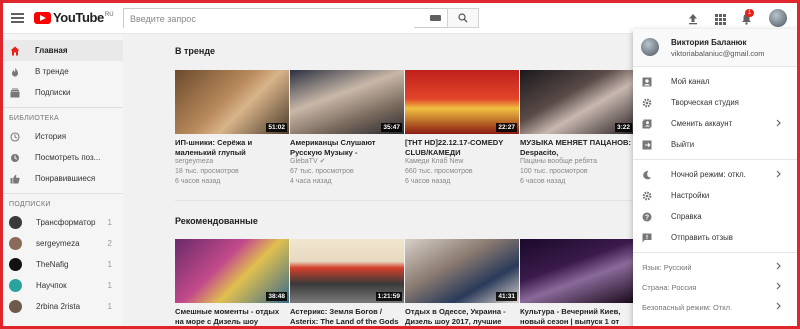 The height and width of the screenshot is (329, 800). I want to click on channel-name: Камеди Клаб New, so click(462, 162).